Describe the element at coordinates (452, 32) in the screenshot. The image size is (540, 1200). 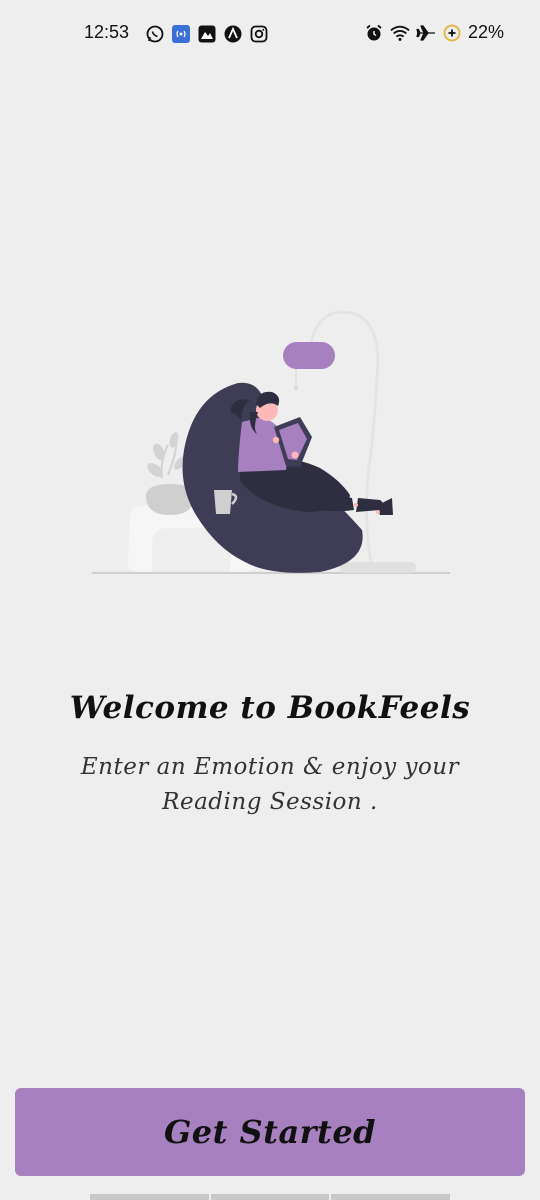
I see `battery-saver-icon` at that location.